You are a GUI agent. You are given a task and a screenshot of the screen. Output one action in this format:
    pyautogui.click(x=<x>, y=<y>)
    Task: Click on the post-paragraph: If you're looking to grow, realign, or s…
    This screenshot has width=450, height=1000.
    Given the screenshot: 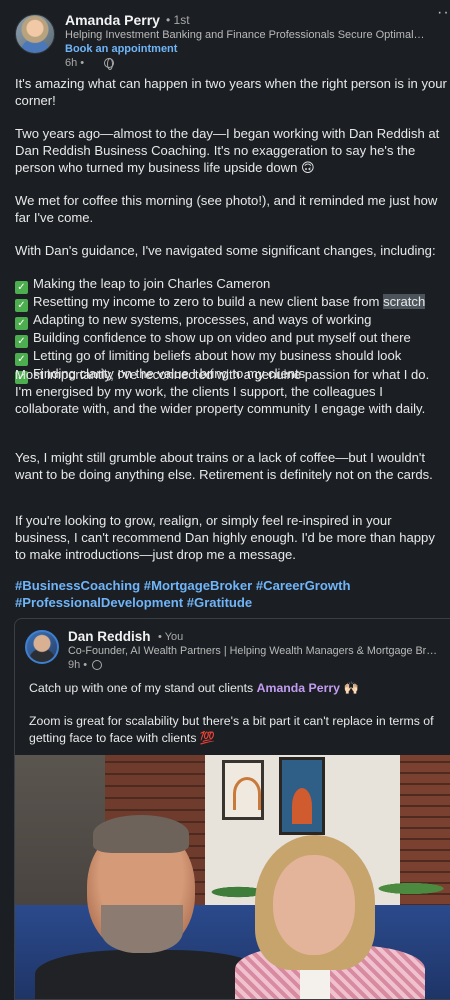 What is the action you would take?
    pyautogui.click(x=225, y=537)
    